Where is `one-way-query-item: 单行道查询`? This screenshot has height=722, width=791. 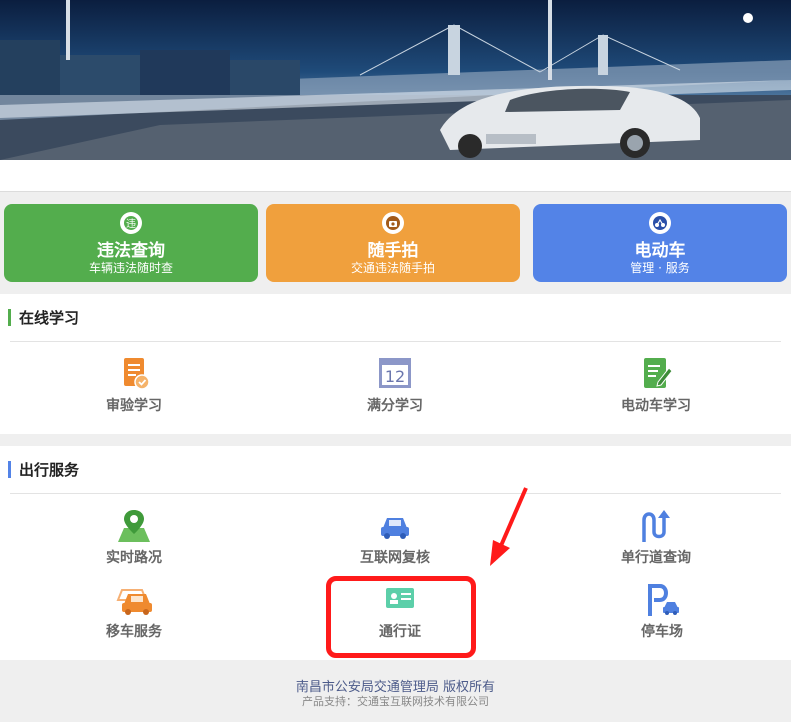
one-way-query-item: 单行道查询 is located at coordinates (656, 537).